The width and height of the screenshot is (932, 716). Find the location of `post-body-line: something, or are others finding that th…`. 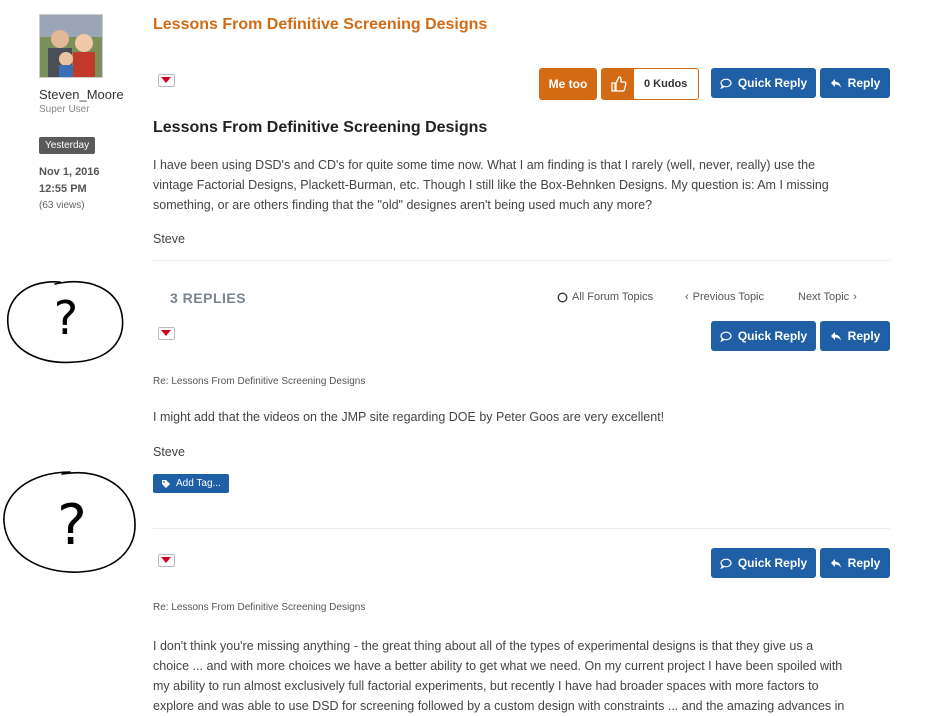

post-body-line: something, or are others finding that th… is located at coordinates (403, 205).